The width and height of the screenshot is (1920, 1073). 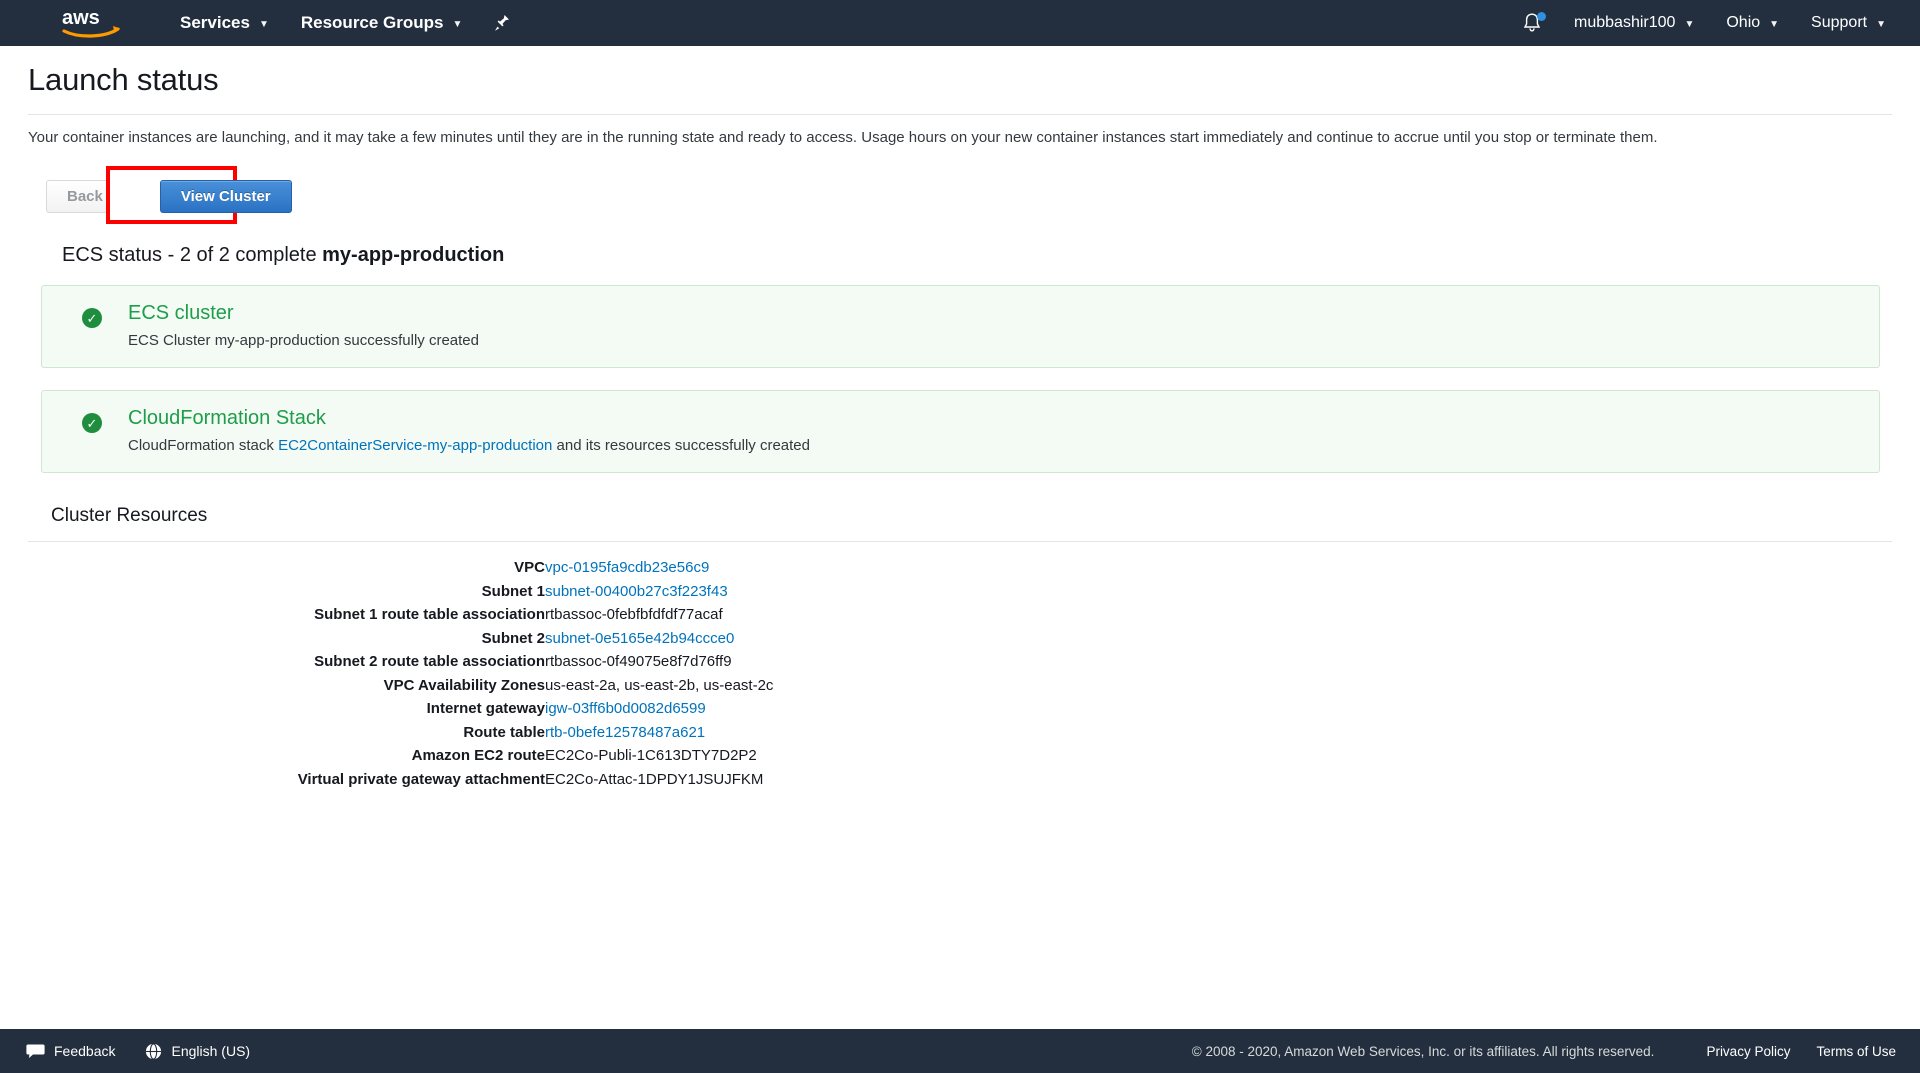 I want to click on resource-label: Subnet 2, so click(x=513, y=638).